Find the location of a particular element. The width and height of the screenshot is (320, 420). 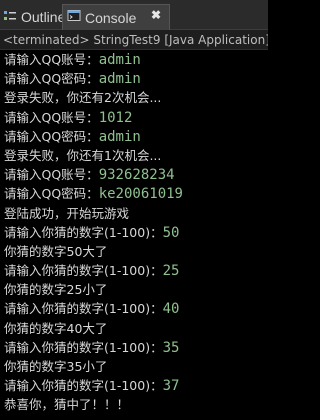

console-line: 请输入QQ账号：admin is located at coordinates (136, 59).